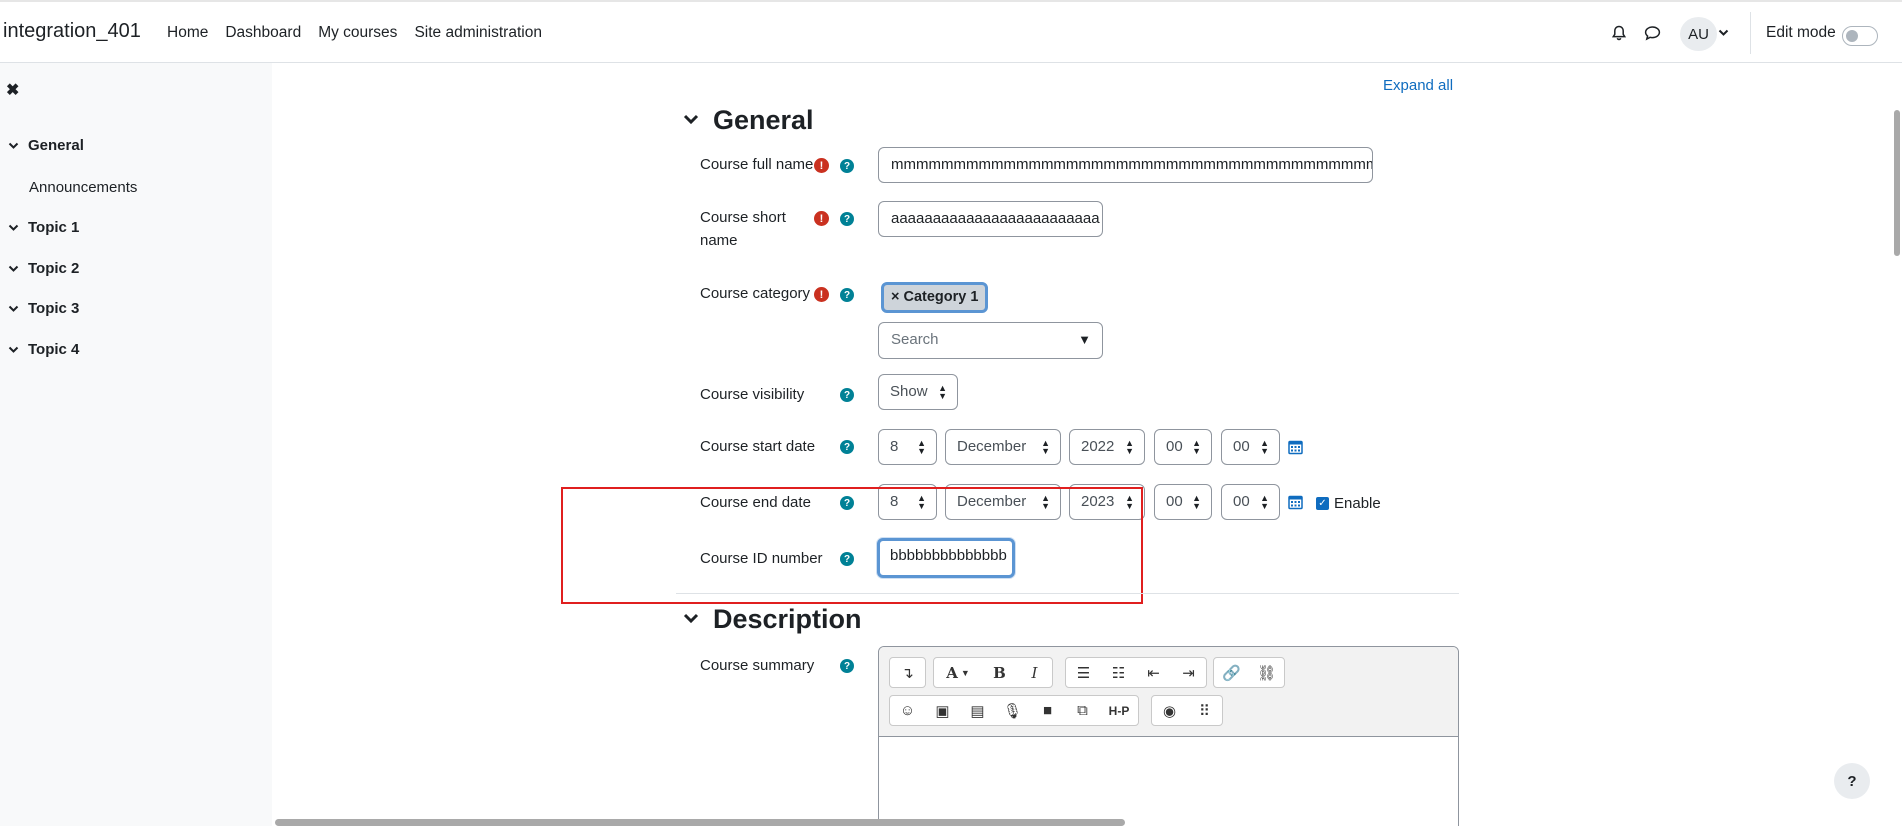  I want to click on unlink-icon: ⛓, so click(1266, 672).